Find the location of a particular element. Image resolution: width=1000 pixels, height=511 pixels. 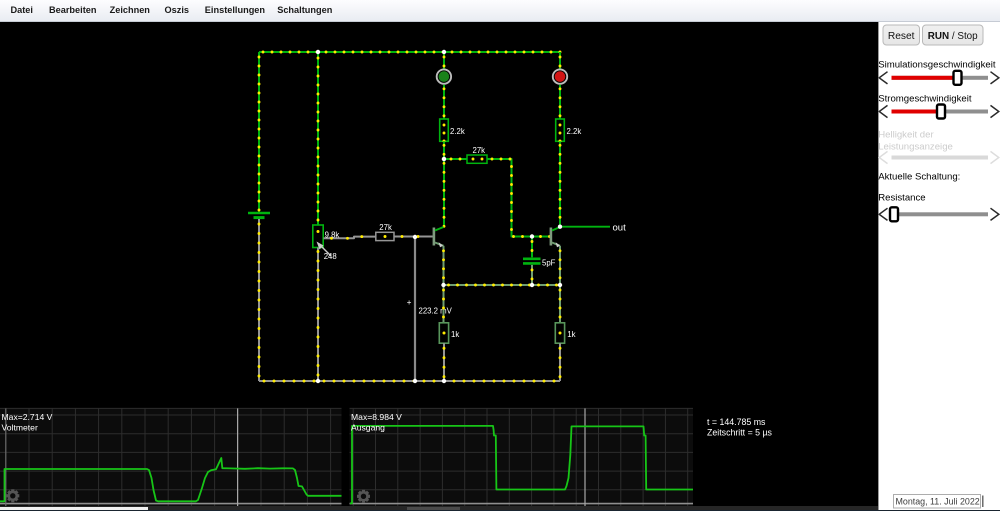

svg-text: 9.8k is located at coordinates (332, 235).